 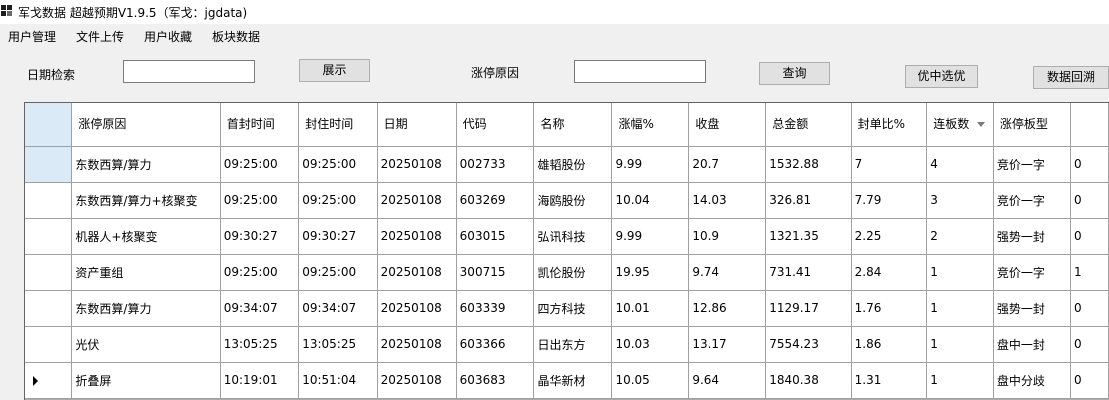 What do you see at coordinates (808, 125) in the screenshot?
I see `column-header-total-amount: 总金额` at bounding box center [808, 125].